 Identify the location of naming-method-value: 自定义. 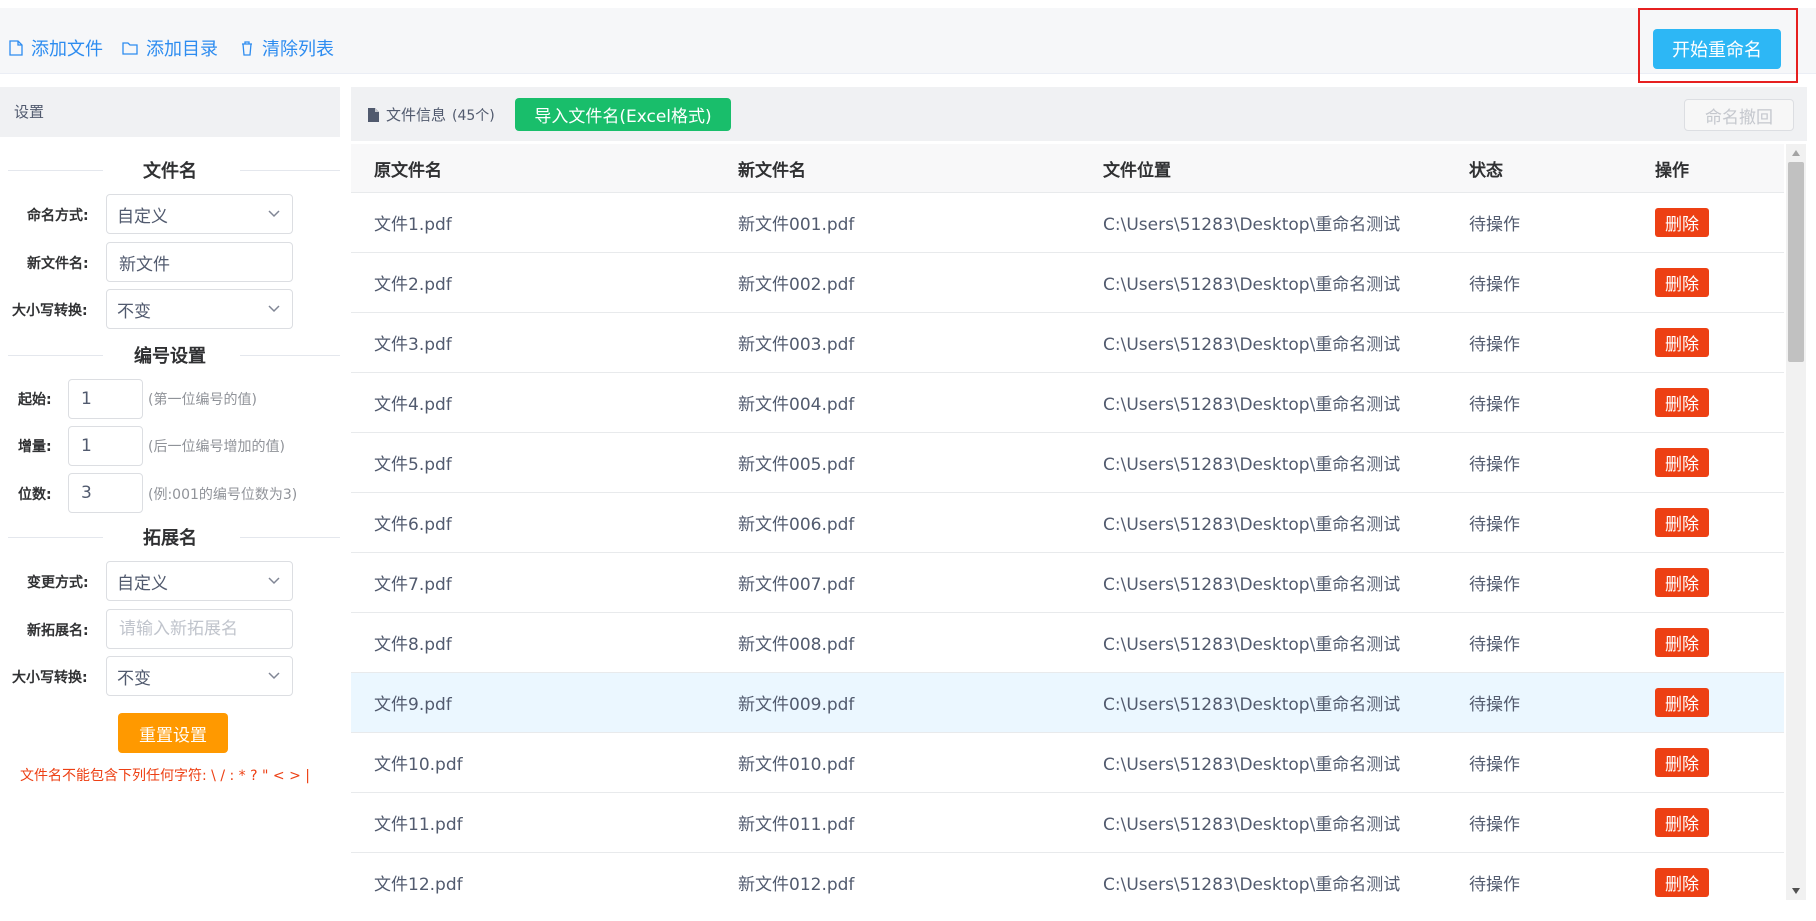
(142, 216).